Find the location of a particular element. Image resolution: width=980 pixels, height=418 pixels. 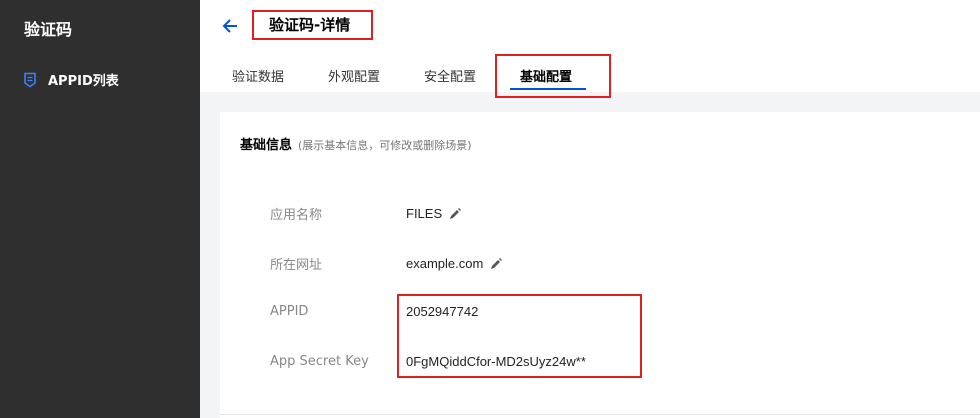

field-label: App Secret Key is located at coordinates (319, 361).